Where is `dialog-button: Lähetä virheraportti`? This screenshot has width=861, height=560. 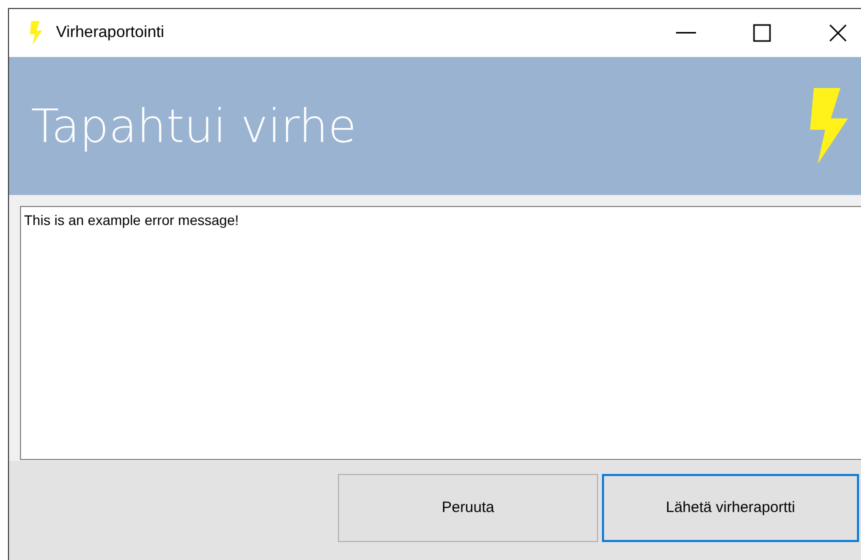 dialog-button: Lähetä virheraportti is located at coordinates (730, 508).